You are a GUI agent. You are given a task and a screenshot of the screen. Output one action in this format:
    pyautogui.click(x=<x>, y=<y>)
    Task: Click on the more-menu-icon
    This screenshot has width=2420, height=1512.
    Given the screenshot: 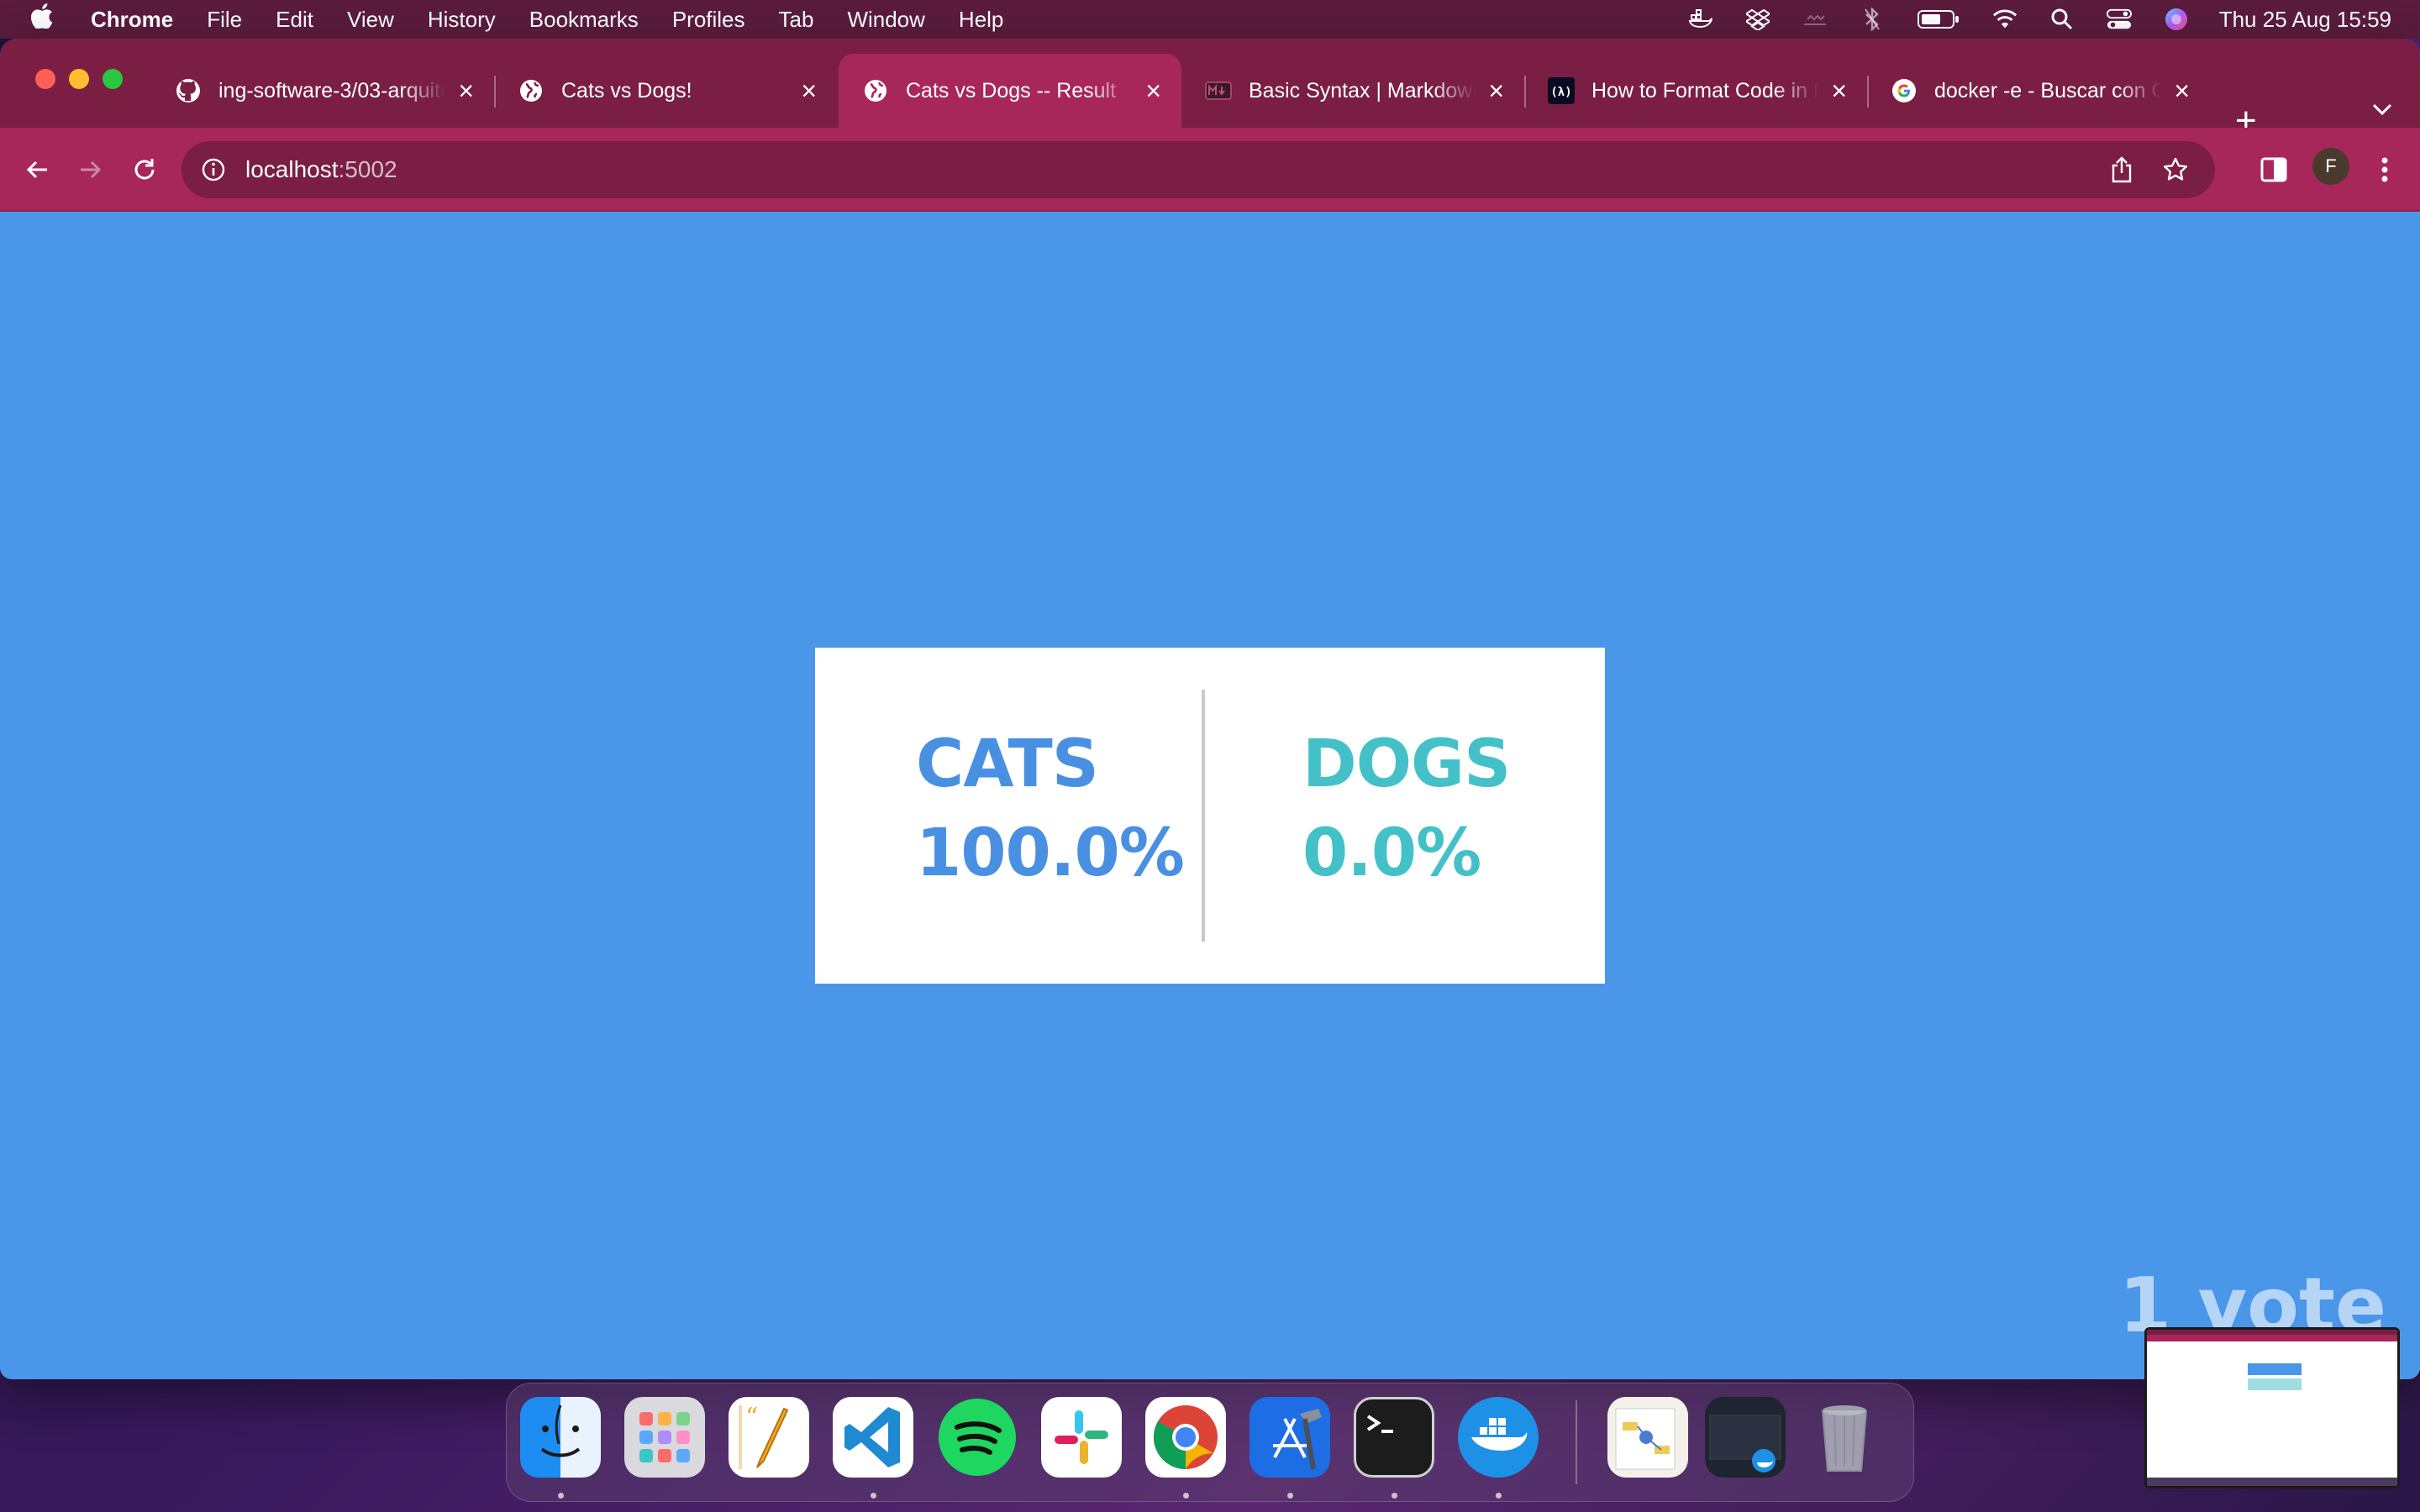 What is the action you would take?
    pyautogui.click(x=2385, y=169)
    